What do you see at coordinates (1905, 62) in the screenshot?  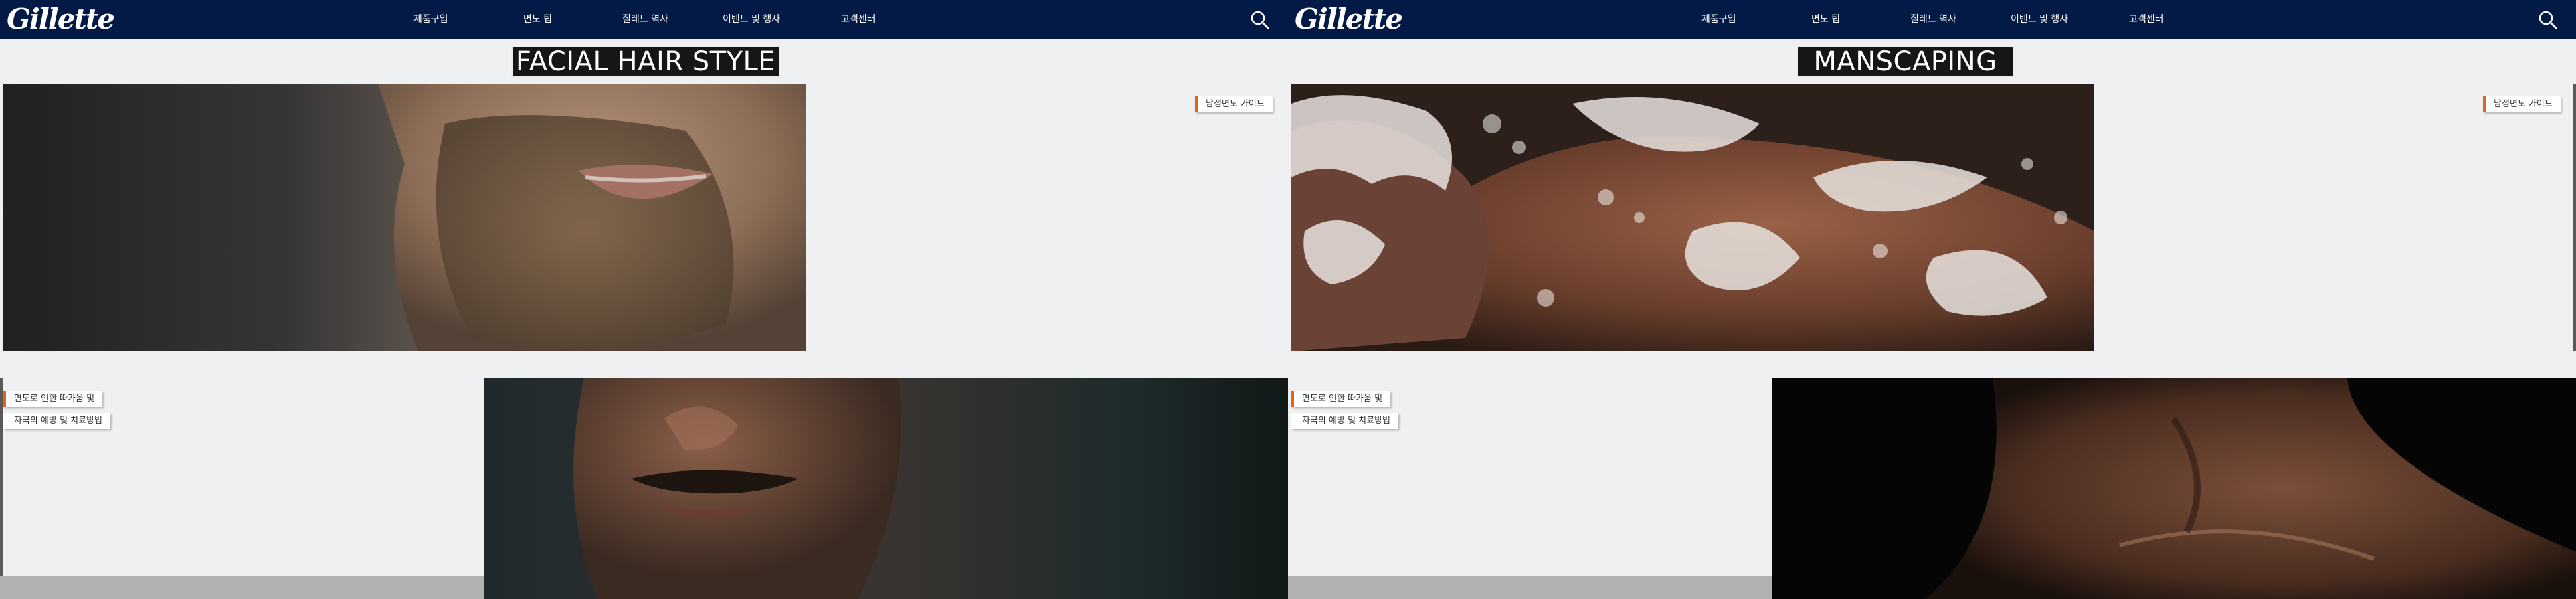 I see `page-title: MANSCAPING` at bounding box center [1905, 62].